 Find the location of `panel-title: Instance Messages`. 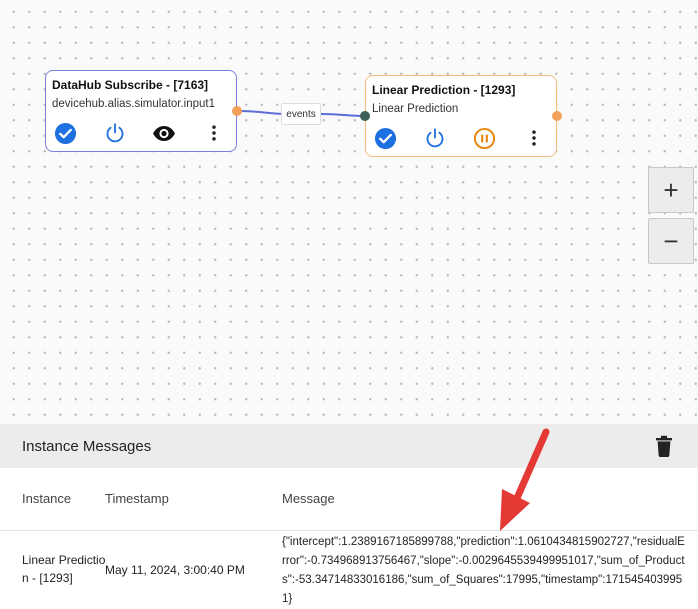

panel-title: Instance Messages is located at coordinates (87, 446).